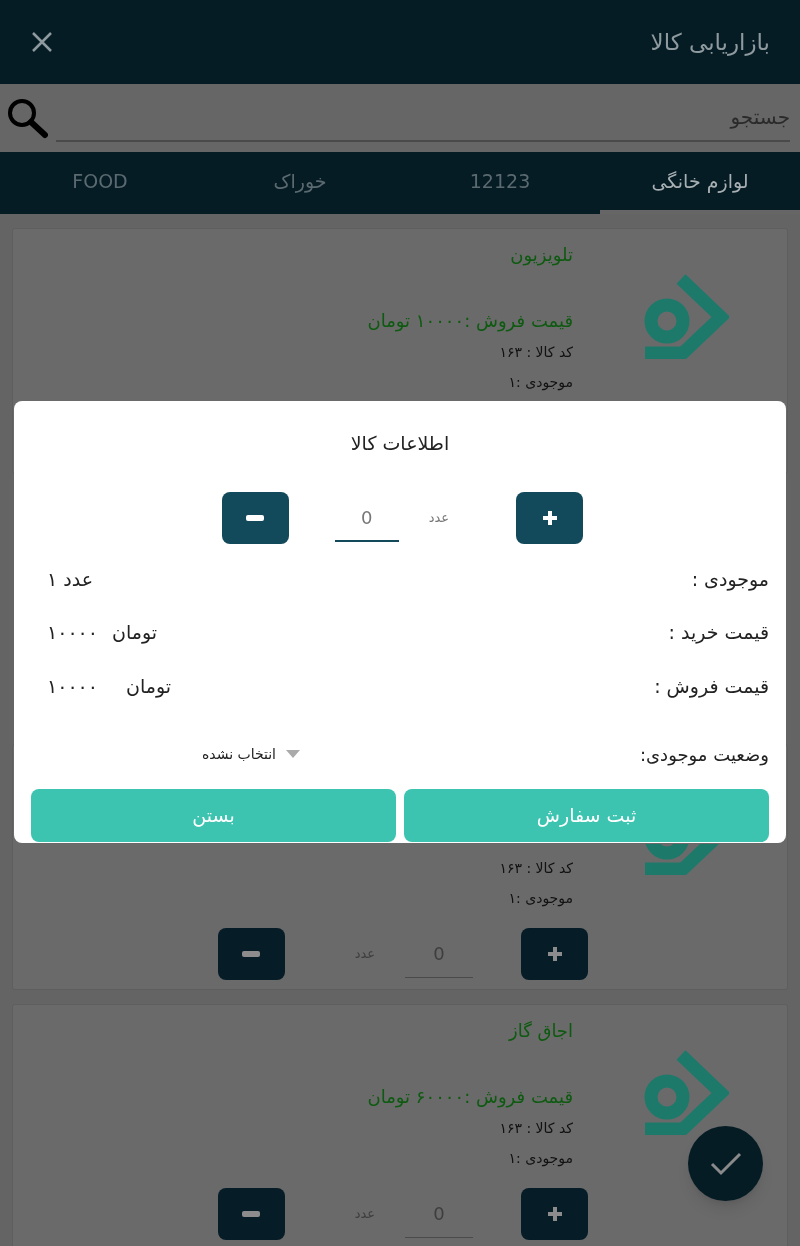 This screenshot has height=1246, width=800. What do you see at coordinates (250, 754) in the screenshot?
I see `status-dropdown: انتخاب نشده` at bounding box center [250, 754].